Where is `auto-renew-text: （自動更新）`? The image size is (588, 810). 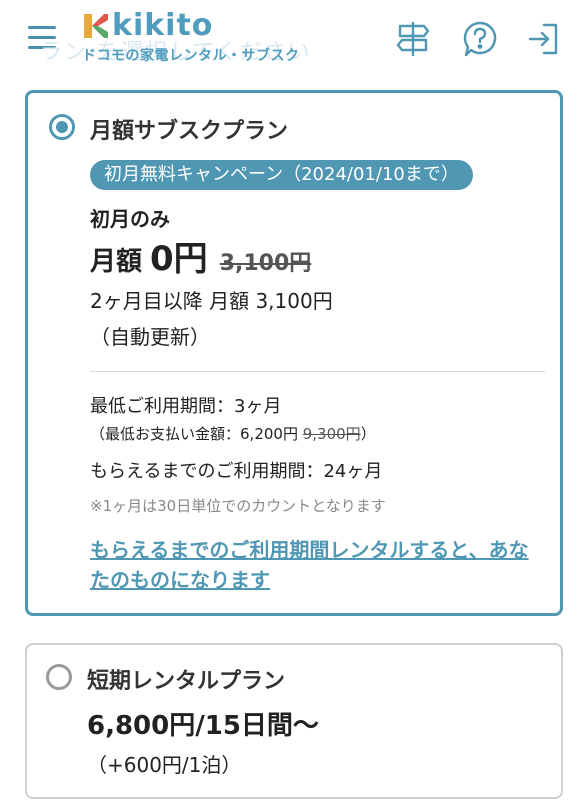 auto-renew-text: （自動更新） is located at coordinates (150, 337).